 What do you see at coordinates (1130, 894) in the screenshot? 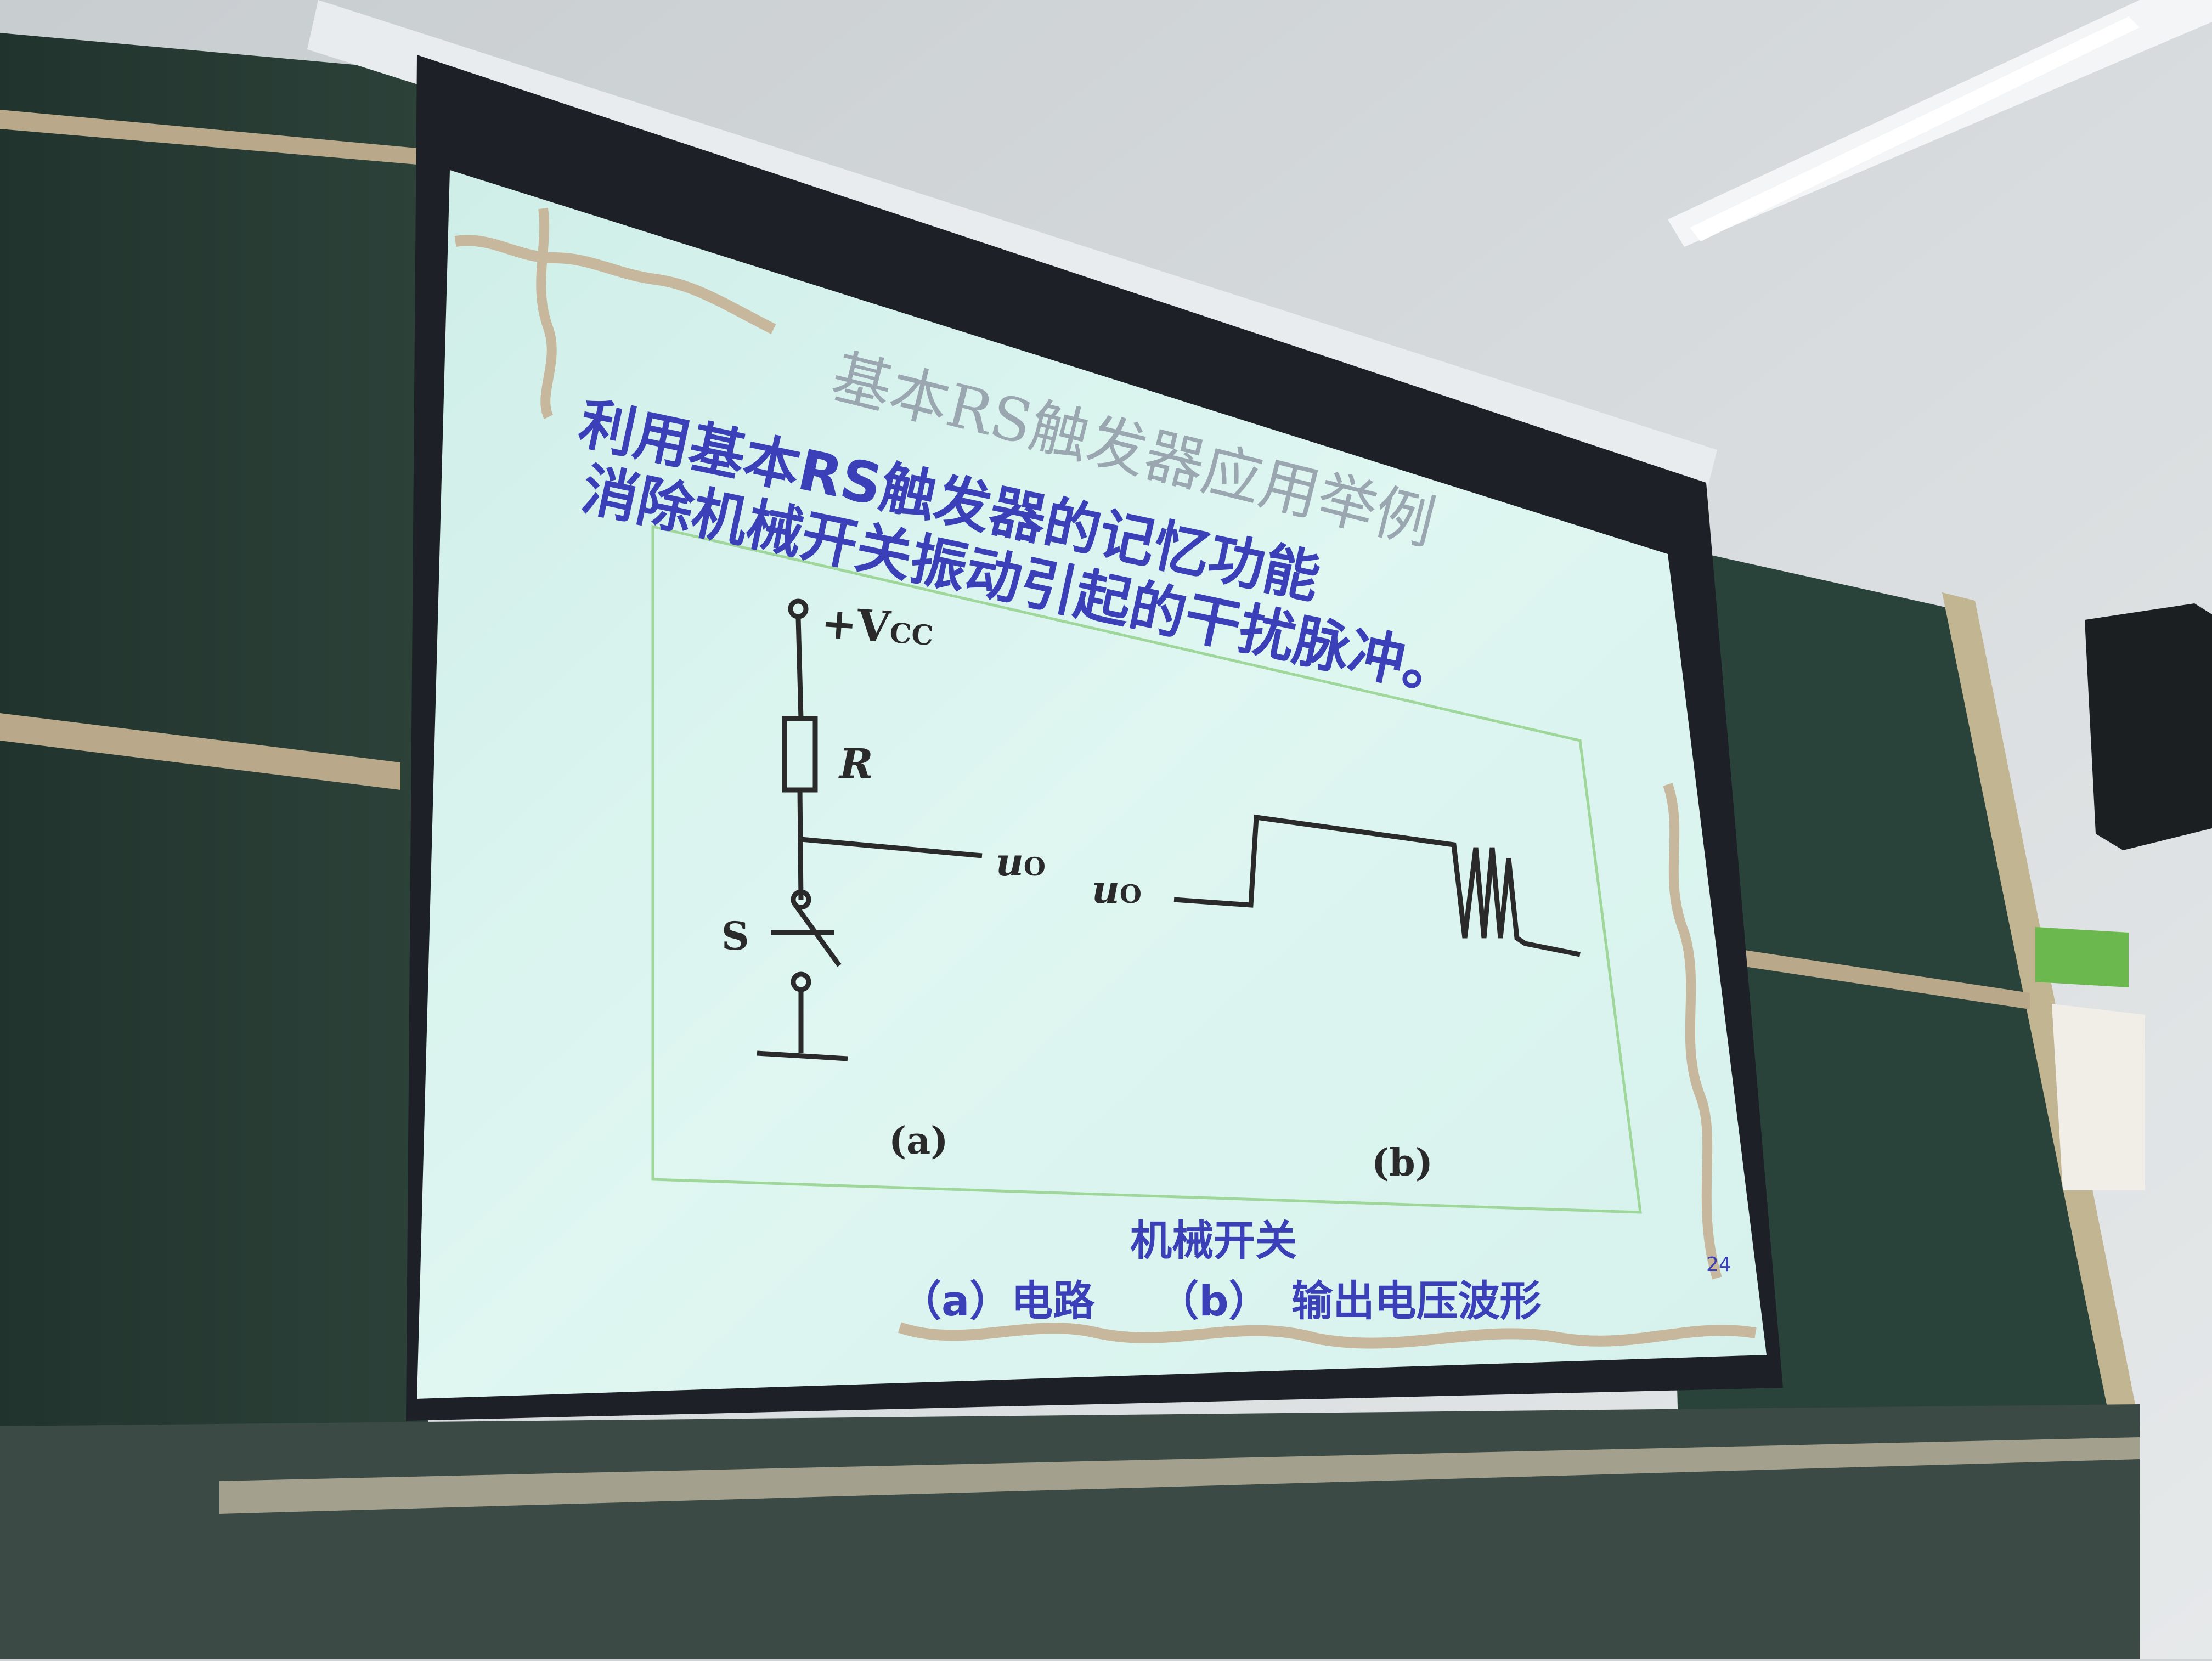
I see `uo-label-b-sub: O` at bounding box center [1130, 894].